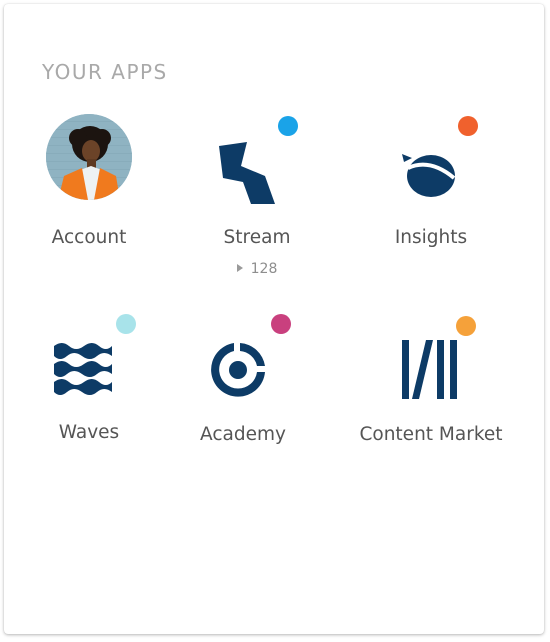 The image size is (550, 642). Describe the element at coordinates (243, 434) in the screenshot. I see `app-label-academy: Academy` at that location.